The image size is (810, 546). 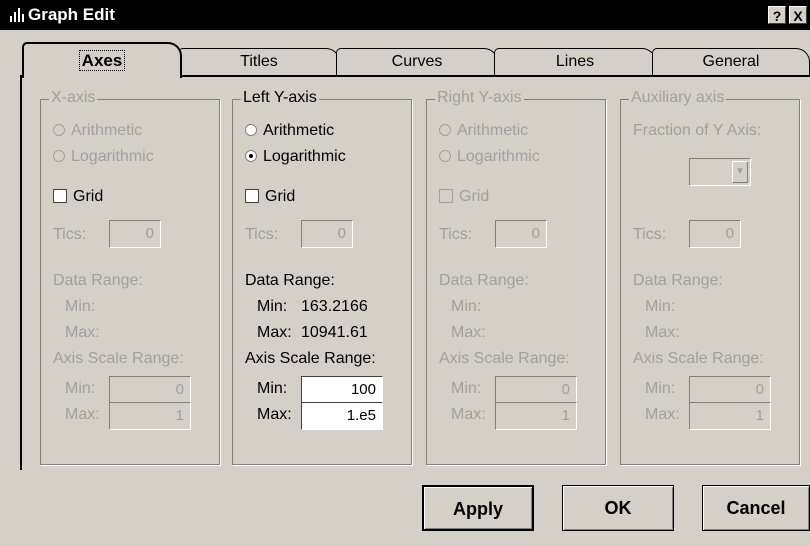 I want to click on x-logarithmic-radio: Logarithmic, so click(x=103, y=157).